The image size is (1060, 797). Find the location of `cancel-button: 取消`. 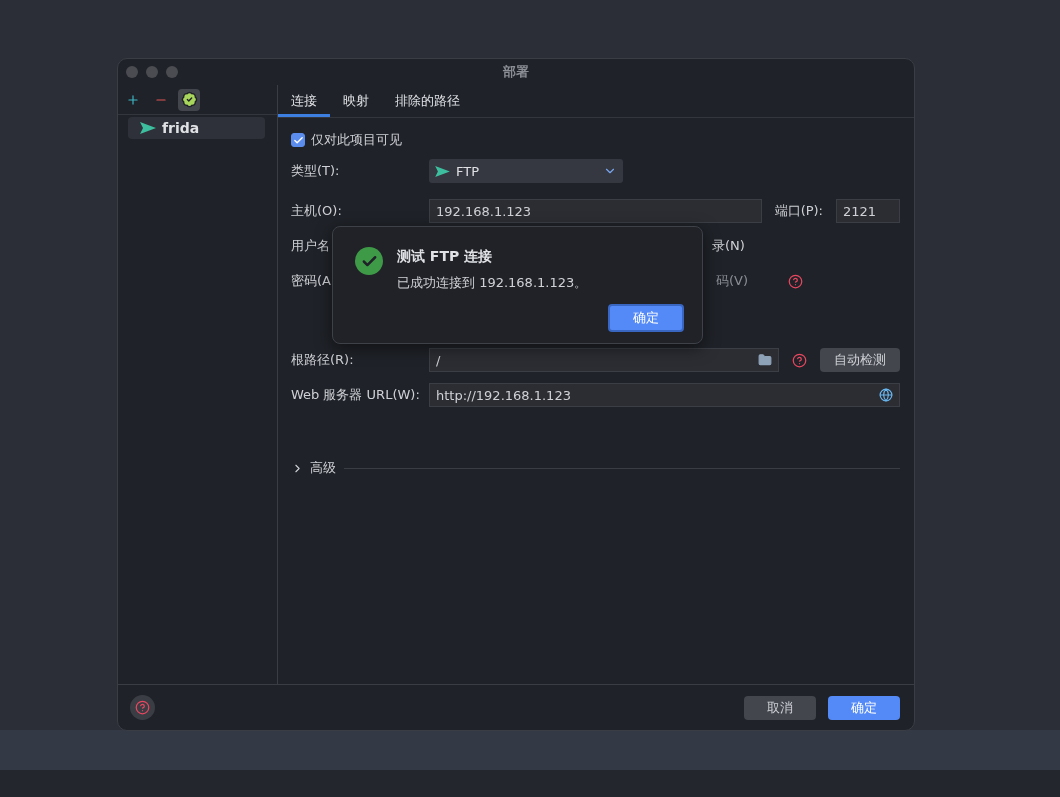

cancel-button: 取消 is located at coordinates (780, 707).